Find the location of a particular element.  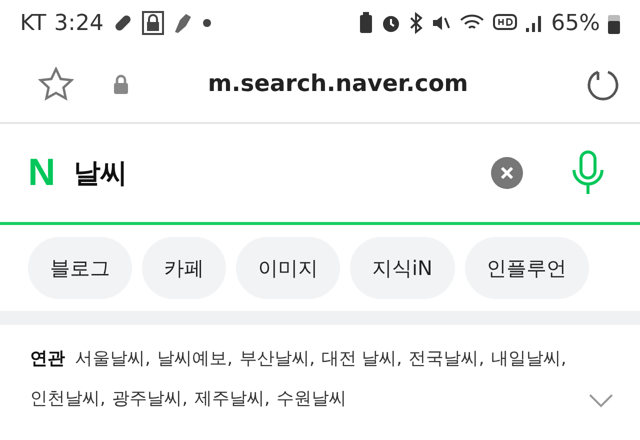

battery-percent: 65% is located at coordinates (575, 23).